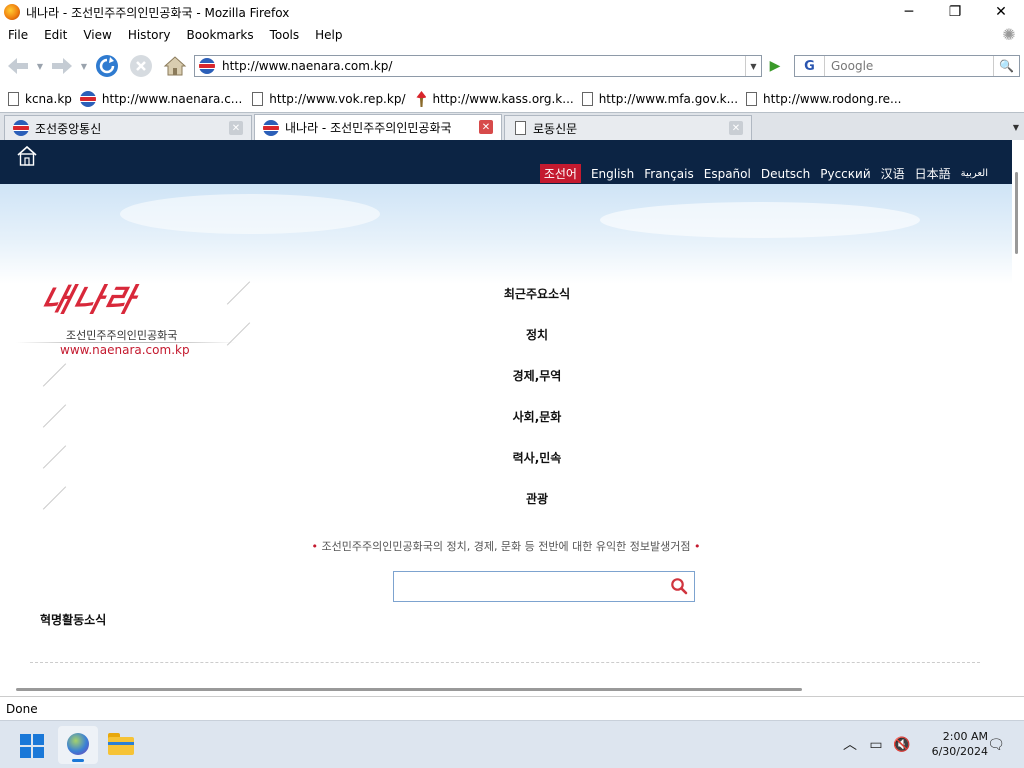 This screenshot has height=768, width=1024. I want to click on lang-german: Deutsch, so click(785, 174).